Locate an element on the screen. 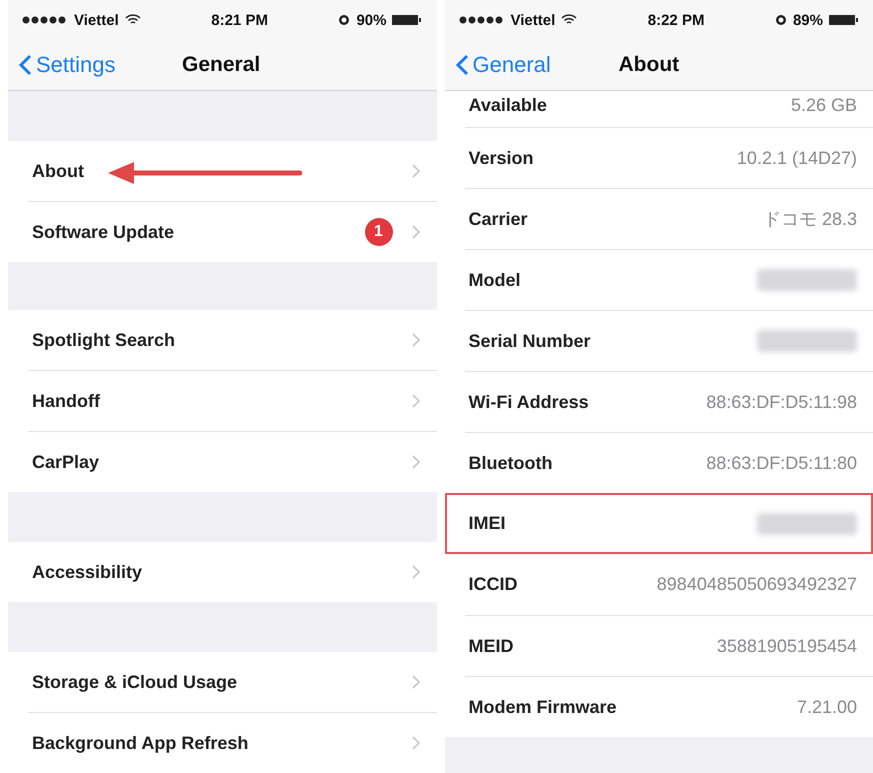 This screenshot has height=773, width=873. info-label: IMEI is located at coordinates (487, 523).